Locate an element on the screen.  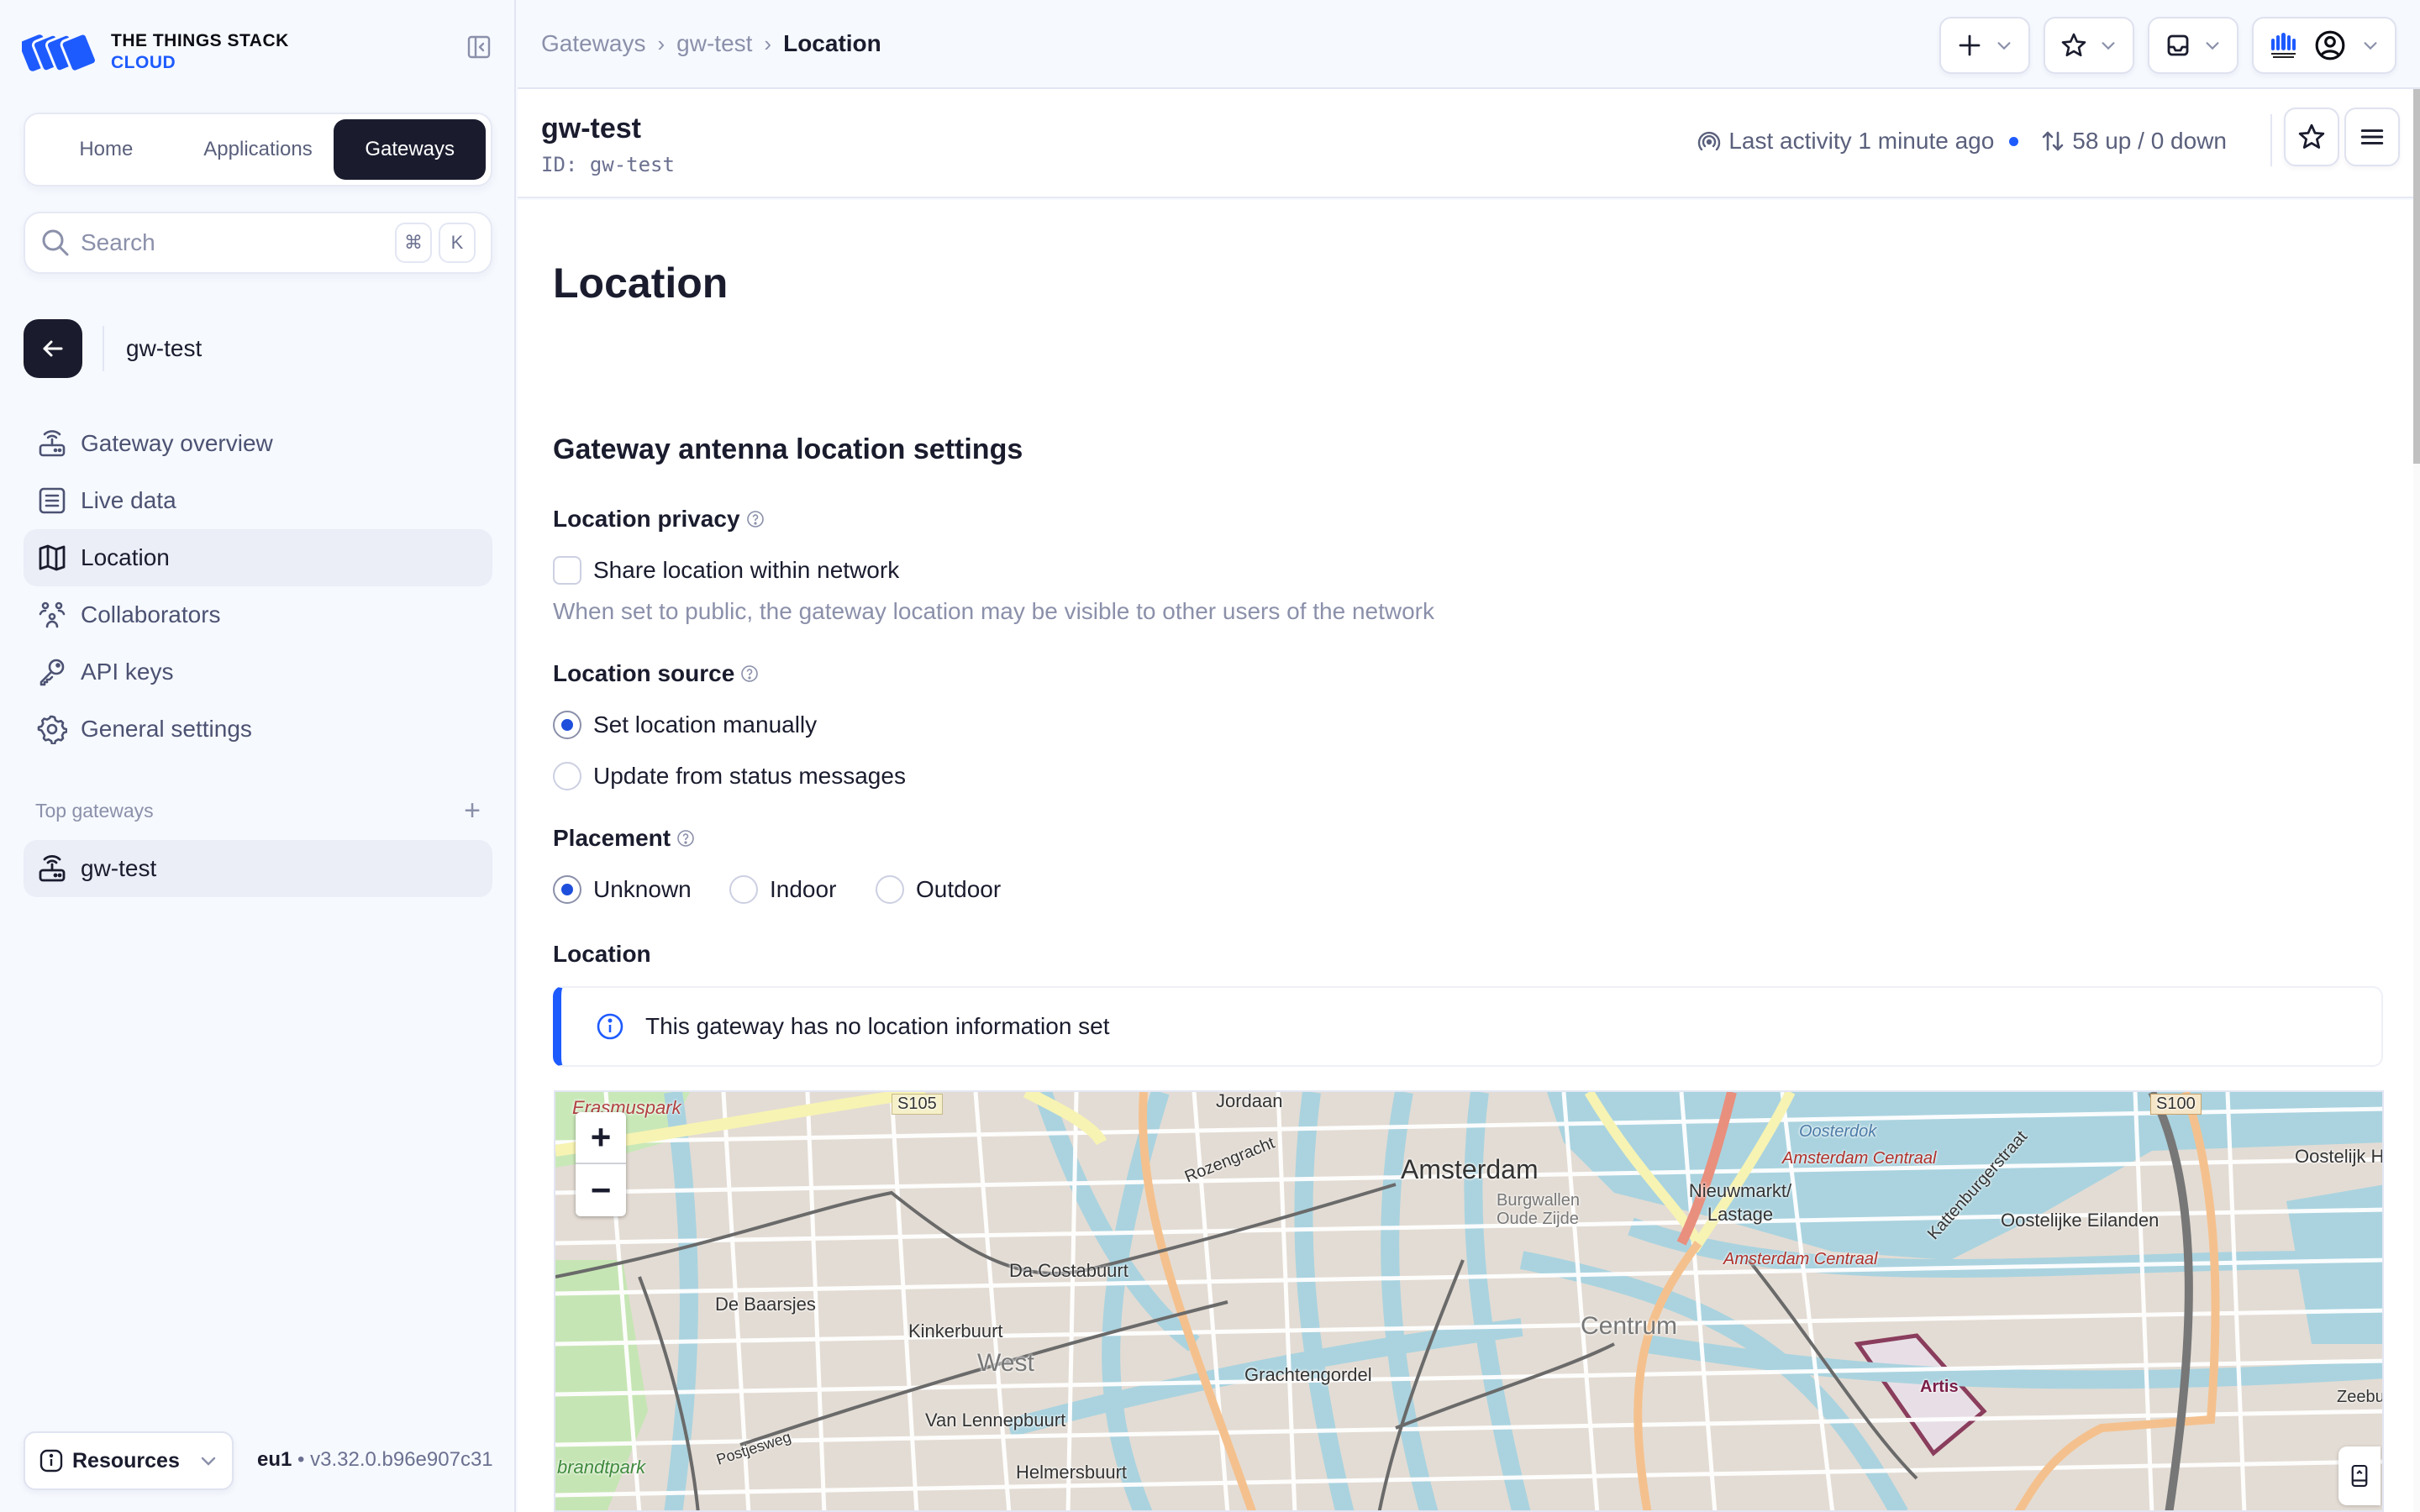
add-dropdown-button is located at coordinates (1984, 45).